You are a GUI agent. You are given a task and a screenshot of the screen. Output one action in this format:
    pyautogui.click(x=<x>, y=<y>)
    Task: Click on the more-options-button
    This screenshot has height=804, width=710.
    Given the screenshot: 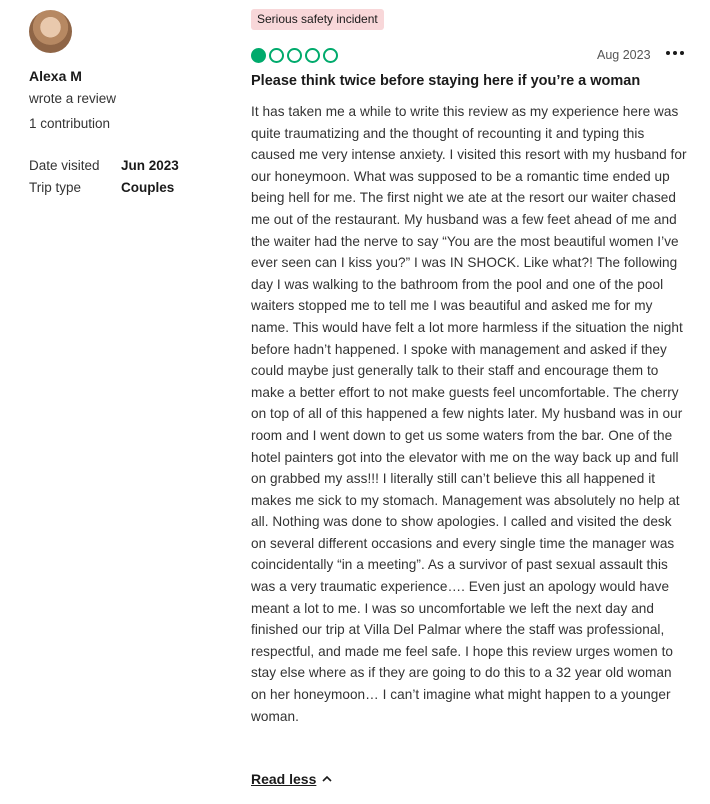 What is the action you would take?
    pyautogui.click(x=675, y=53)
    